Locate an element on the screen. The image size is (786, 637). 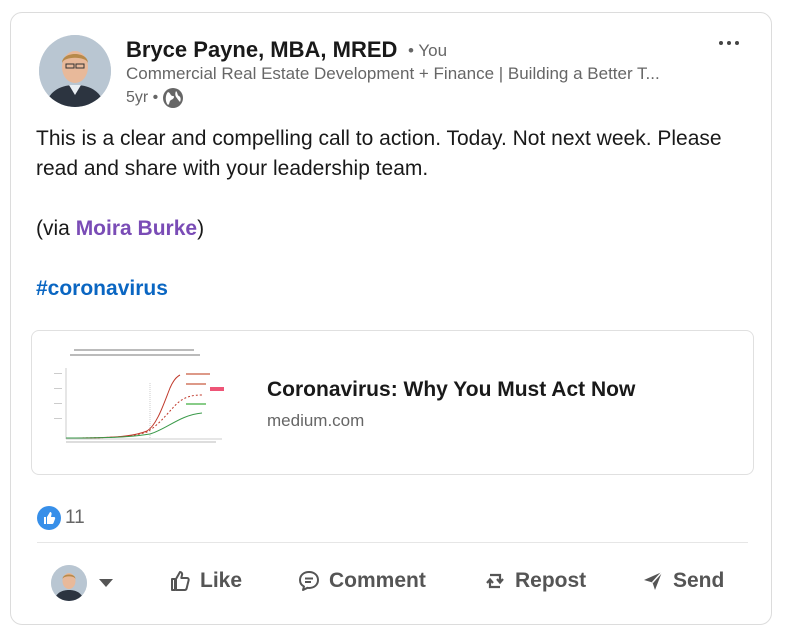
reaction-count: 11 is located at coordinates (75, 517).